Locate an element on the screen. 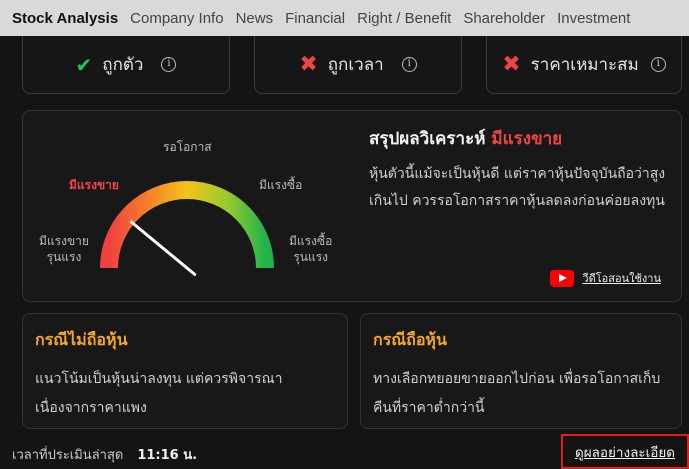  youtube-play-icon is located at coordinates (562, 278).